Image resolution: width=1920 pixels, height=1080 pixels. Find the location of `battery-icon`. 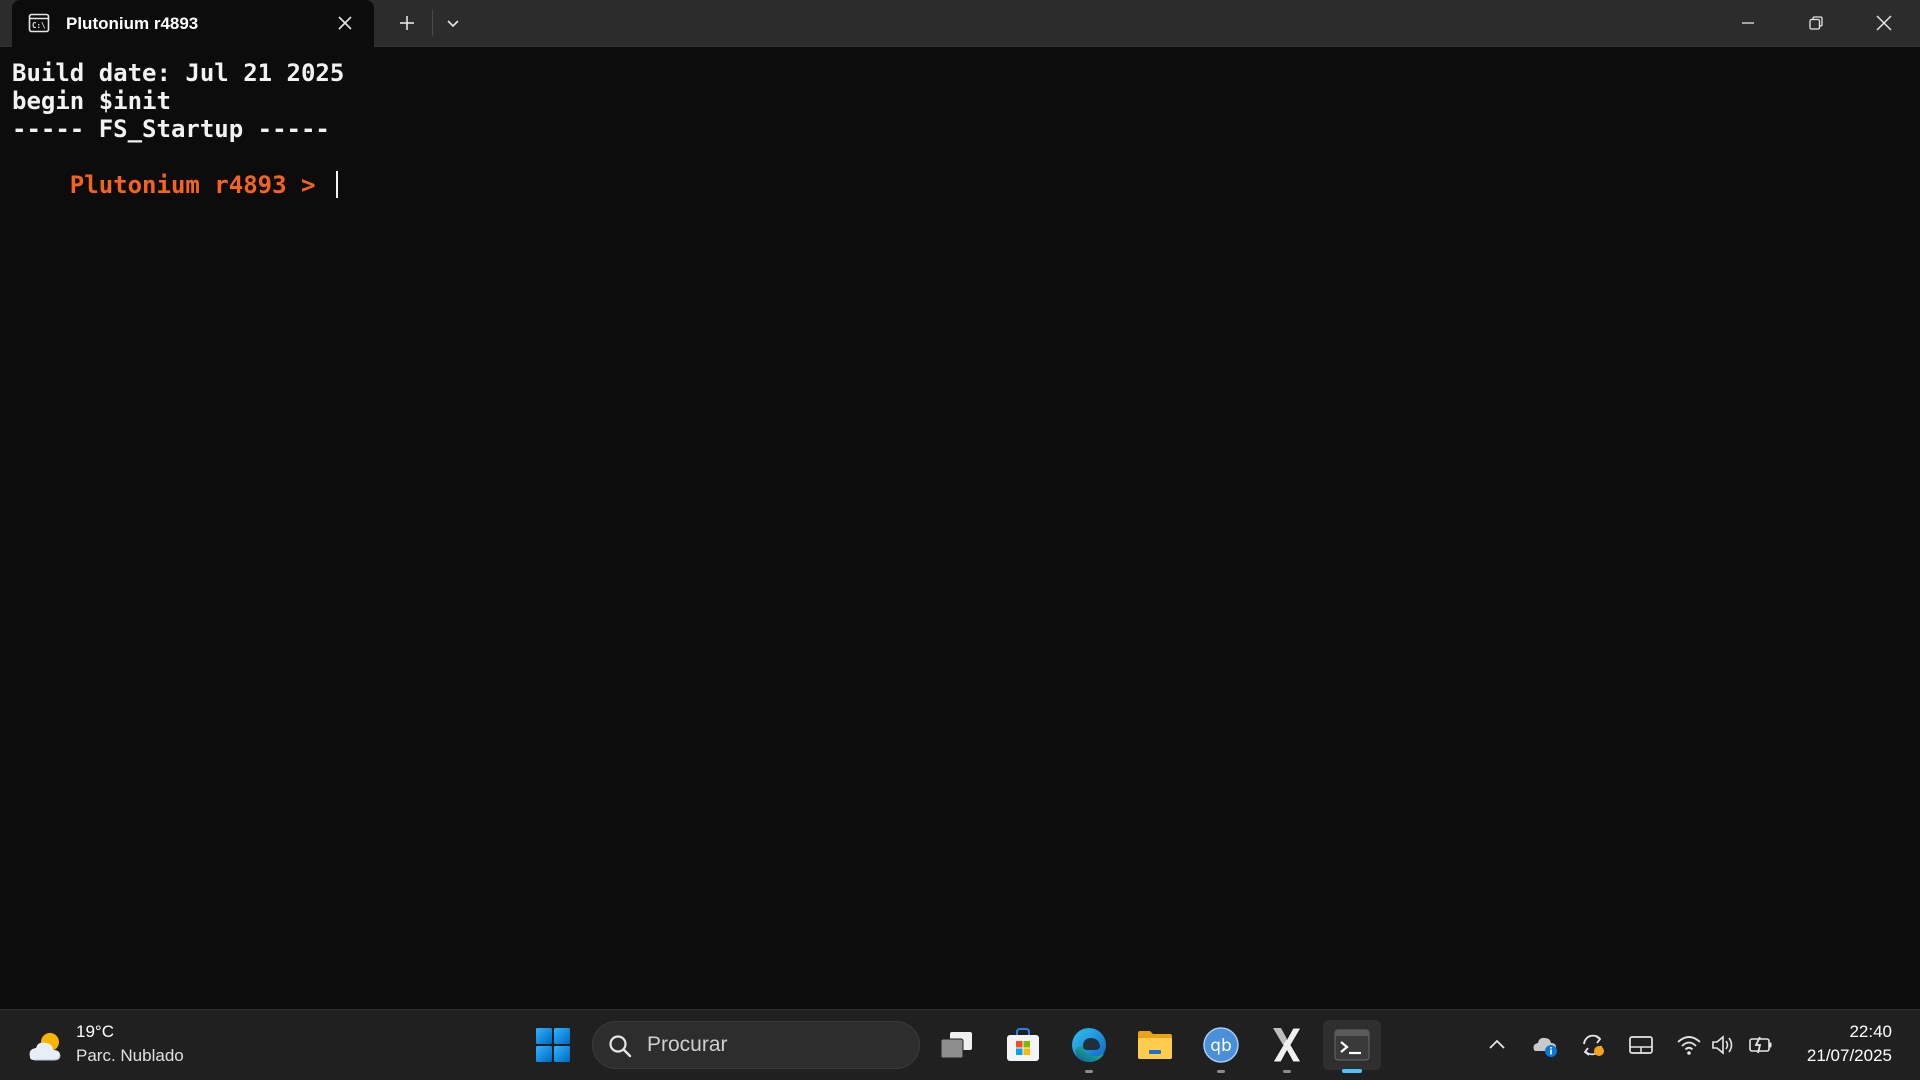

battery-icon is located at coordinates (1760, 1045).